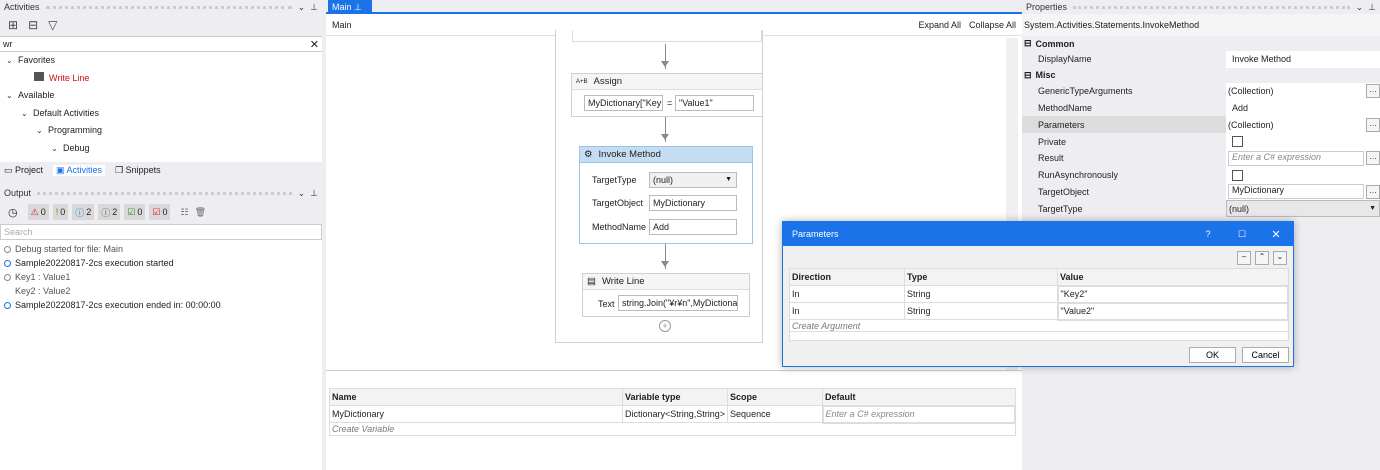  I want to click on method-name-field: Add, so click(693, 227).